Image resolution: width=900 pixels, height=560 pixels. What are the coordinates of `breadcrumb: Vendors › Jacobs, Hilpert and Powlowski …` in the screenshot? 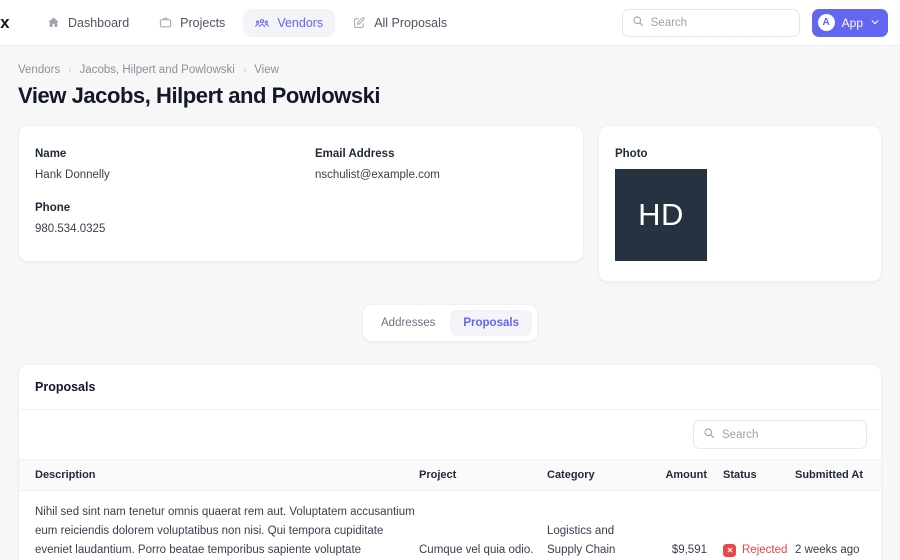 It's located at (450, 70).